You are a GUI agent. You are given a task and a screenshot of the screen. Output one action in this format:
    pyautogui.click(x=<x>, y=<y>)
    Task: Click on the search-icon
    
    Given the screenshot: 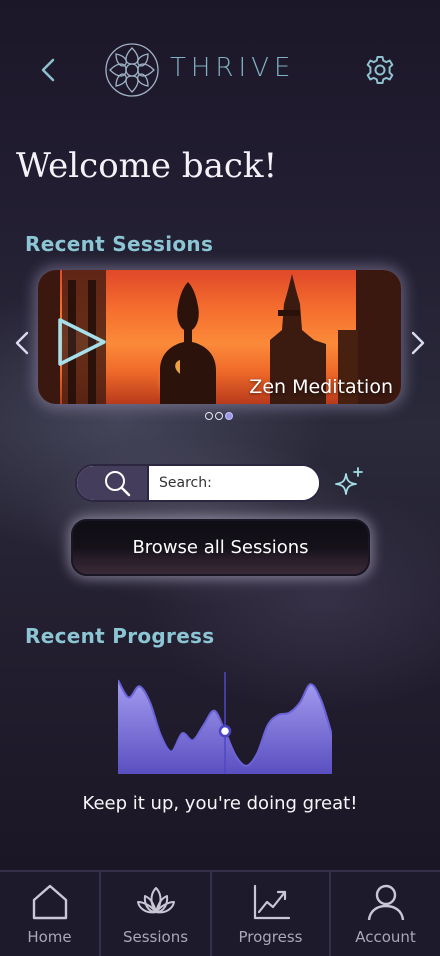 What is the action you would take?
    pyautogui.click(x=118, y=484)
    